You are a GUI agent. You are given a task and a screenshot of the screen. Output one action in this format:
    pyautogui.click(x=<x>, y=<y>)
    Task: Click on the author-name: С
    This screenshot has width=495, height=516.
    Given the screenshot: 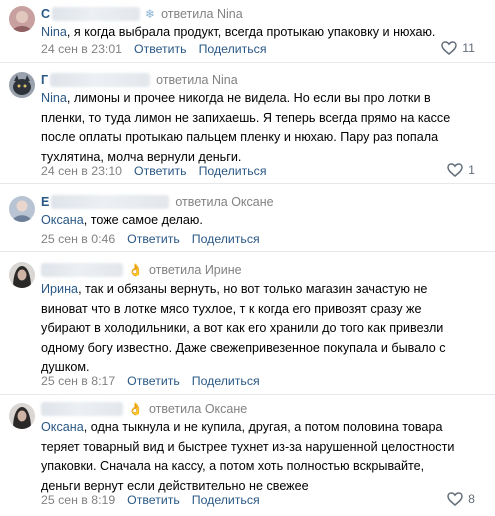 What is the action you would take?
    pyautogui.click(x=45, y=14)
    